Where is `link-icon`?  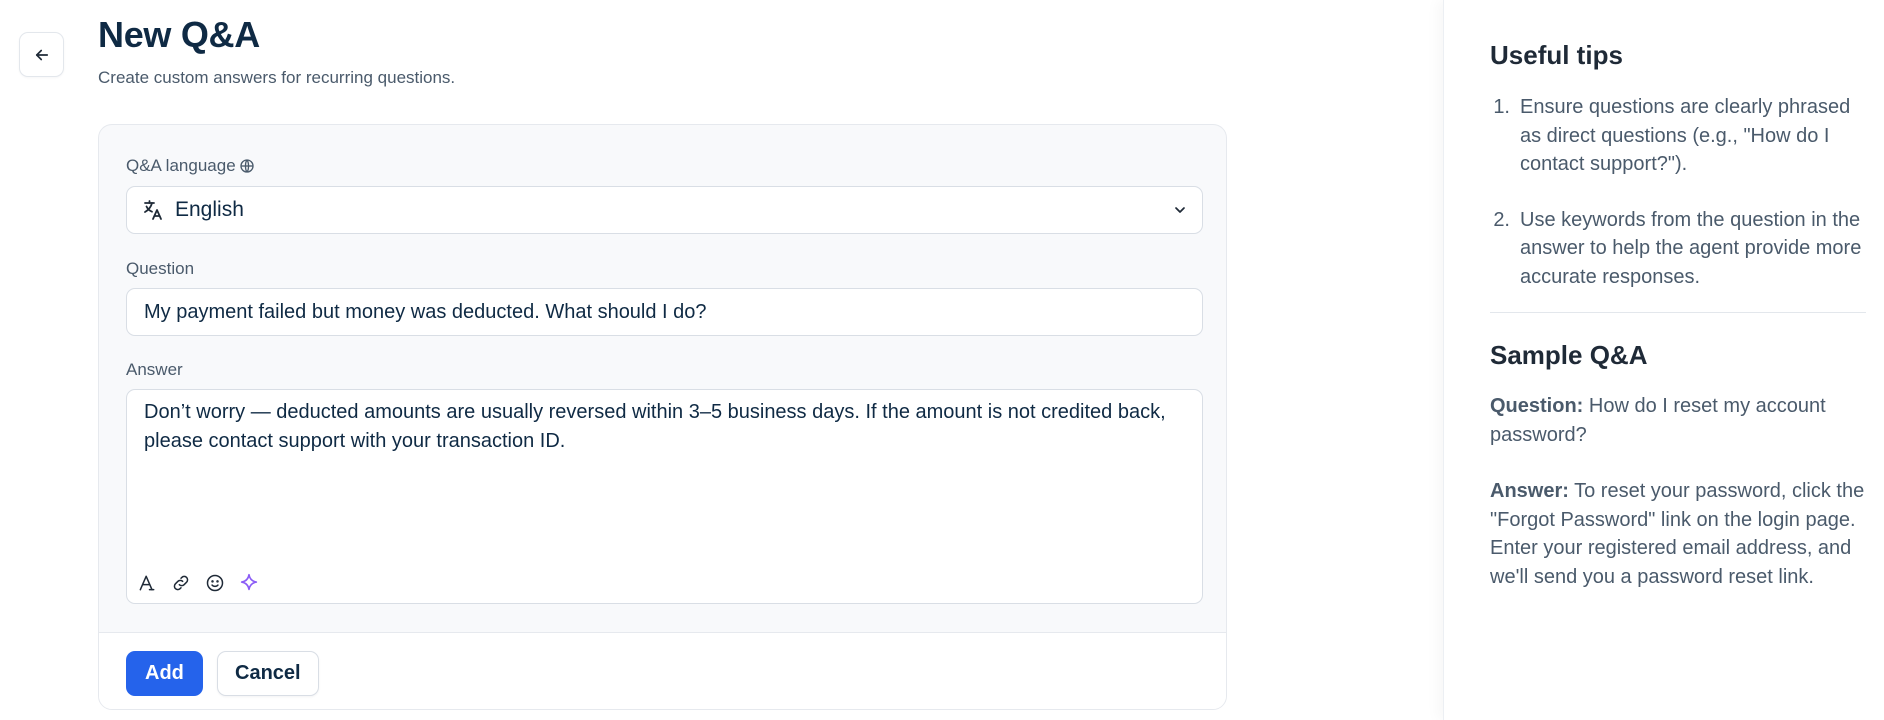
link-icon is located at coordinates (181, 583).